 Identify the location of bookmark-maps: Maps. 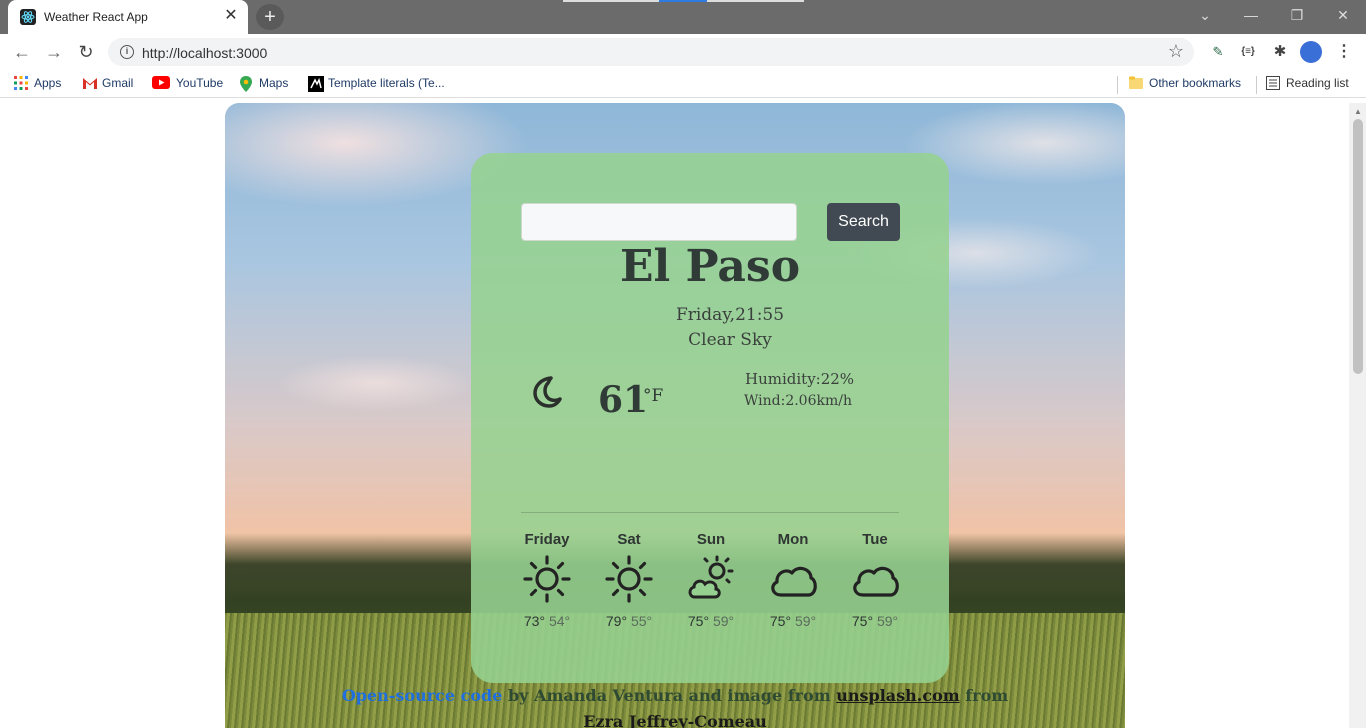
(264, 84).